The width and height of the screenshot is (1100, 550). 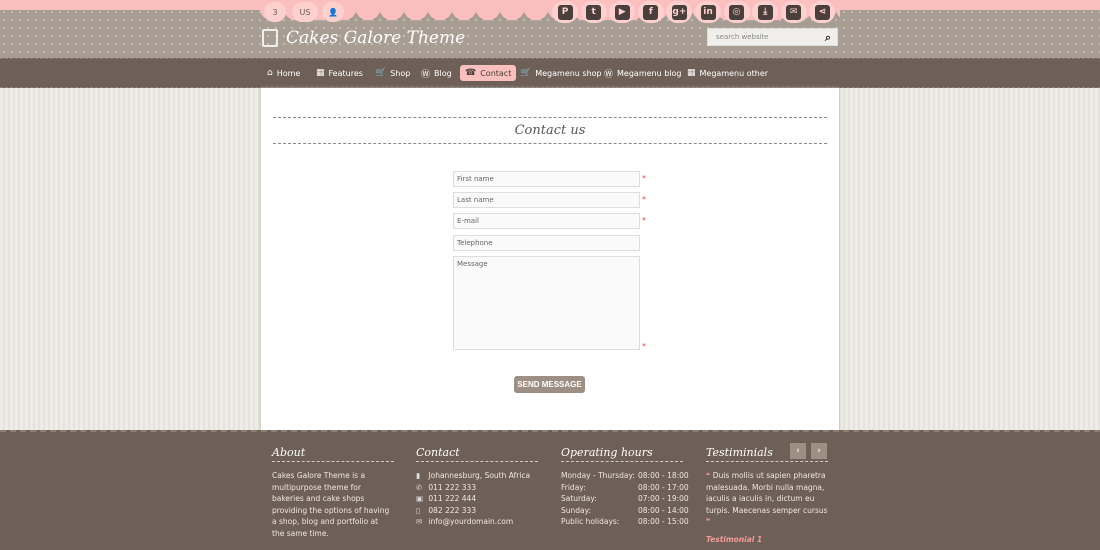 I want to click on logo-text: Cakes Galore Theme, so click(x=376, y=38).